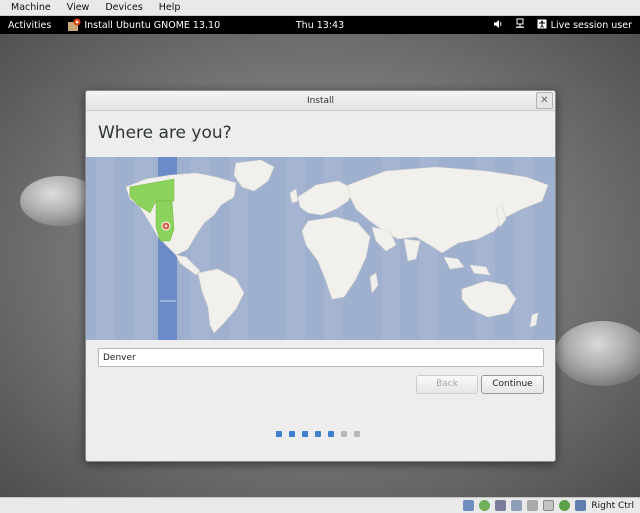 Image resolution: width=640 pixels, height=513 pixels. What do you see at coordinates (320, 505) in the screenshot?
I see `vbox-statusbar: Right Ctrl` at bounding box center [320, 505].